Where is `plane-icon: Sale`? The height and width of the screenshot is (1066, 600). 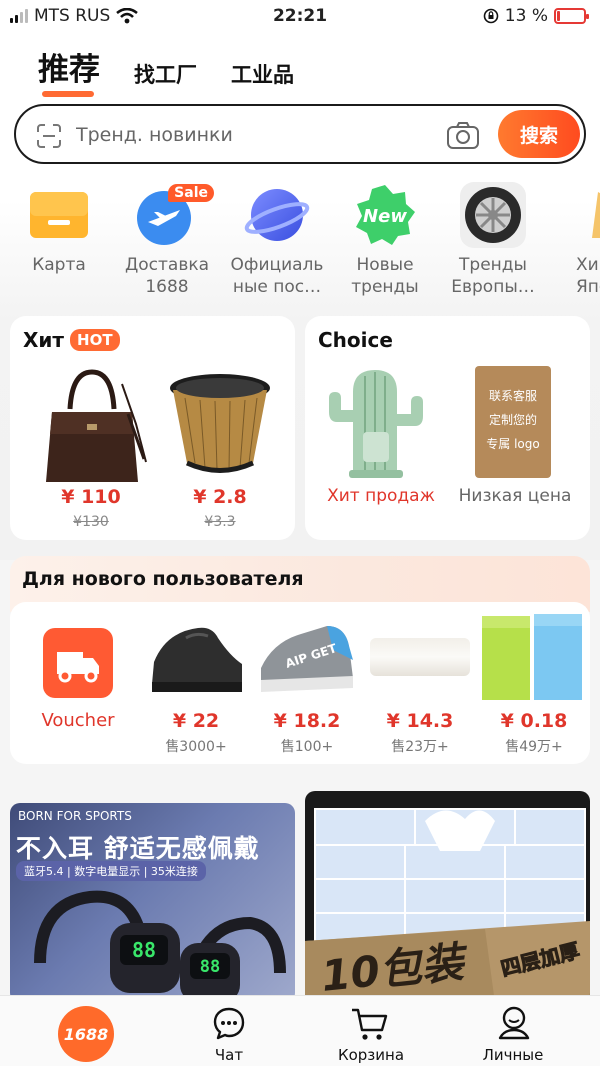
plane-icon: Sale is located at coordinates (174, 215).